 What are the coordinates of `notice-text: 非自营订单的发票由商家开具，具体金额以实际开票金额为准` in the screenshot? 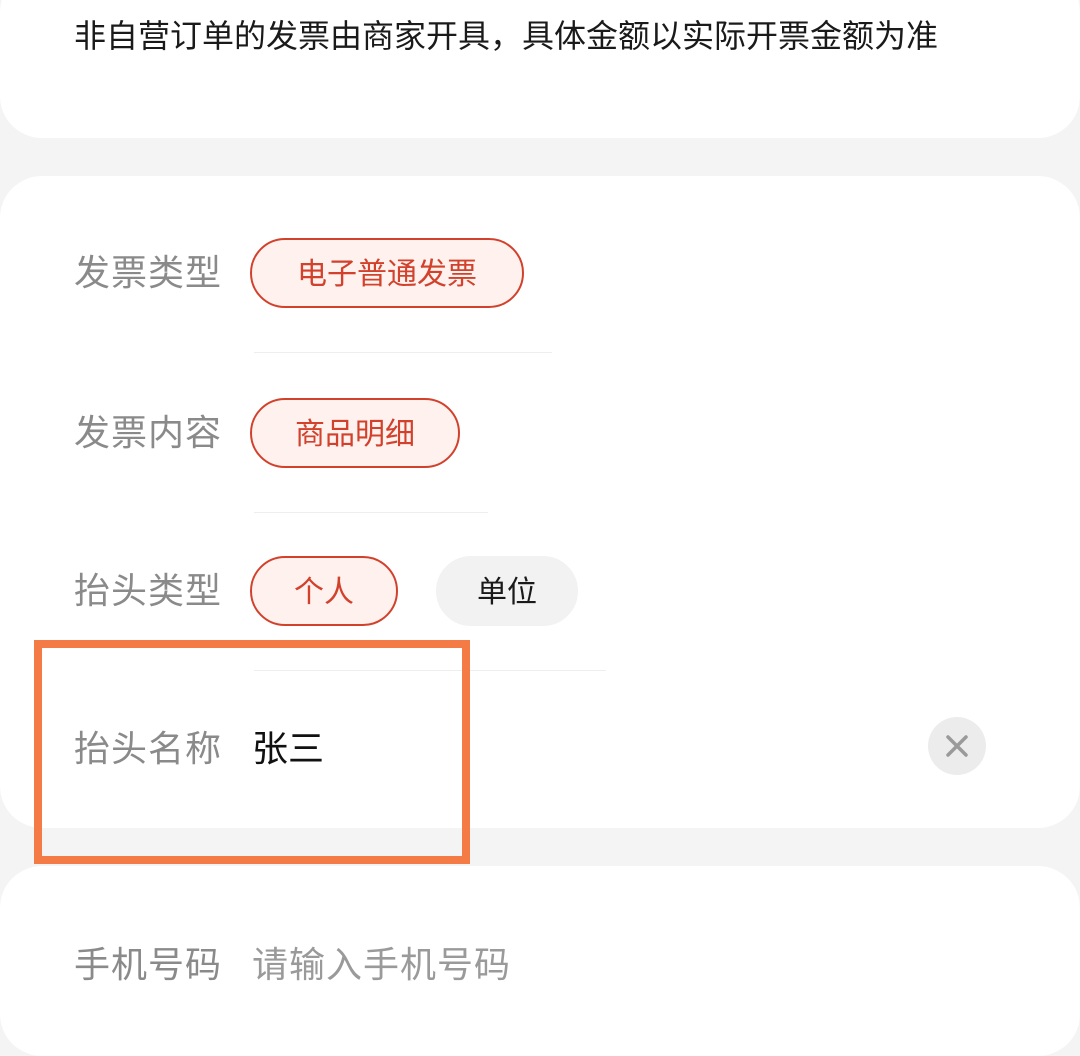 It's located at (506, 36).